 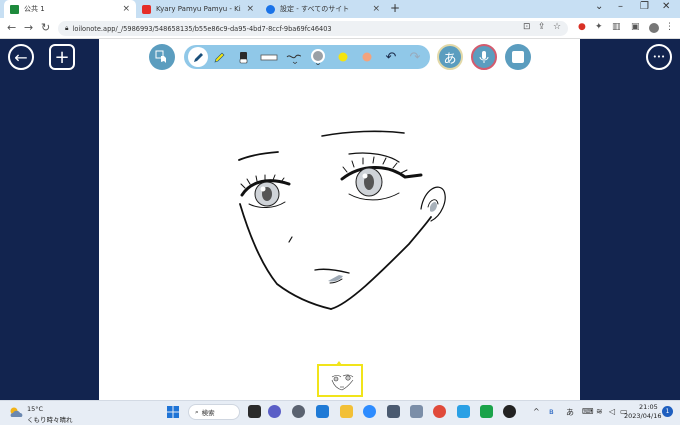 I want to click on tab-title: 公共 1, so click(x=34, y=9).